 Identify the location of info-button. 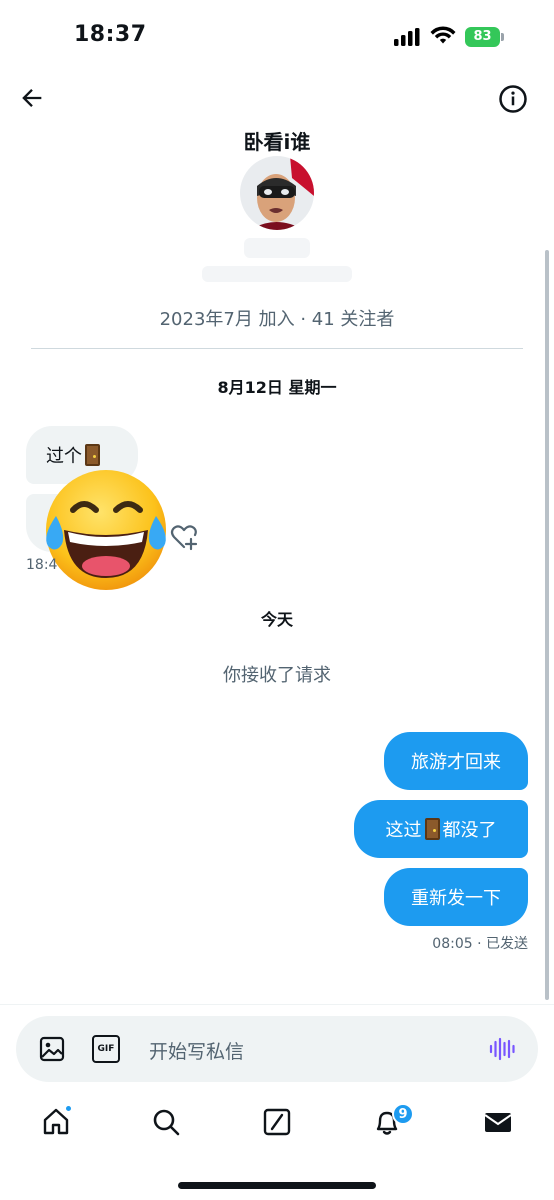
(513, 99).